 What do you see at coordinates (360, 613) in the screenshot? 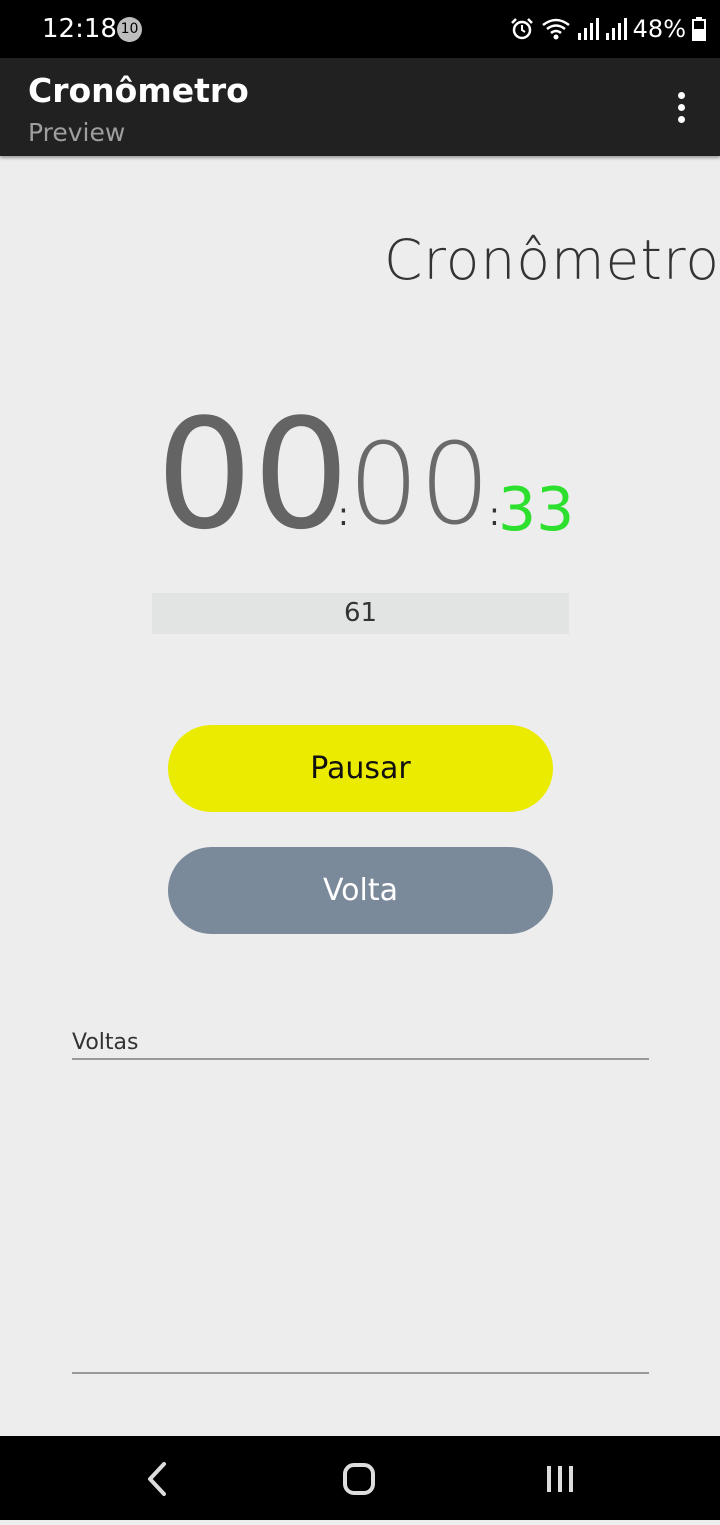
I see `counter-field: 61` at bounding box center [360, 613].